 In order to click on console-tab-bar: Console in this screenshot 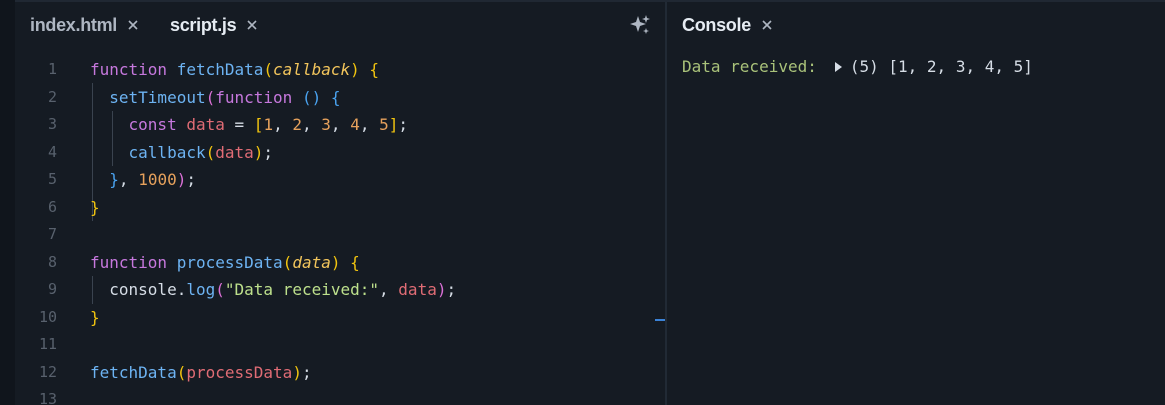, I will do `click(916, 23)`.